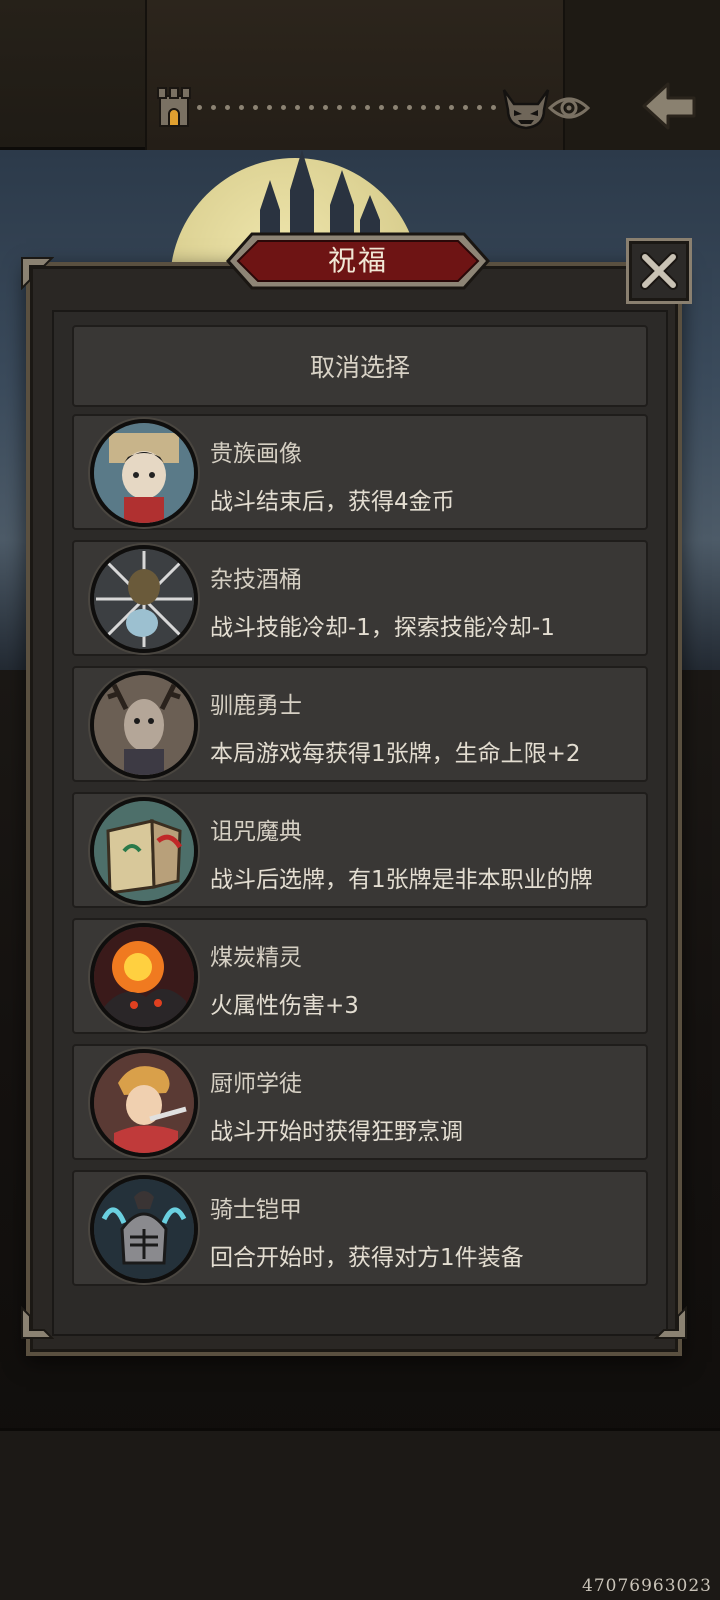 The image size is (720, 1600). What do you see at coordinates (360, 724) in the screenshot?
I see `blessing-option-reindeer-warrior: 驯鹿勇士 本局游戏每获得1张牌，生命上限+2` at bounding box center [360, 724].